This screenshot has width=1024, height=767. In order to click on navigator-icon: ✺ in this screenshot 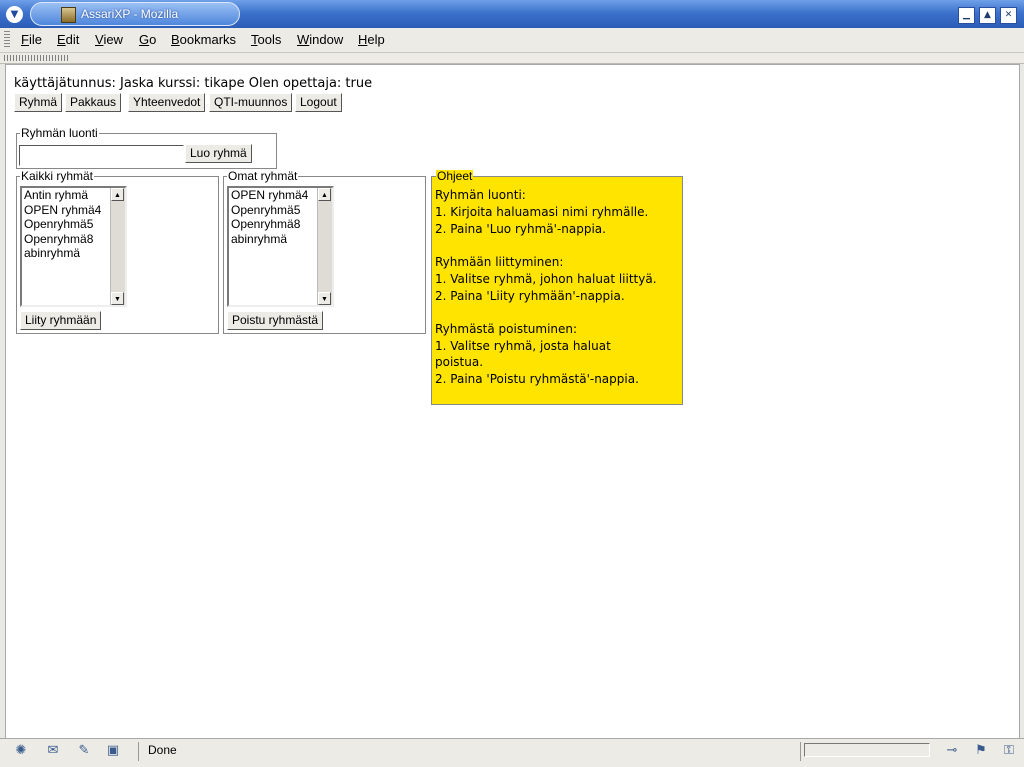, I will do `click(21, 751)`.